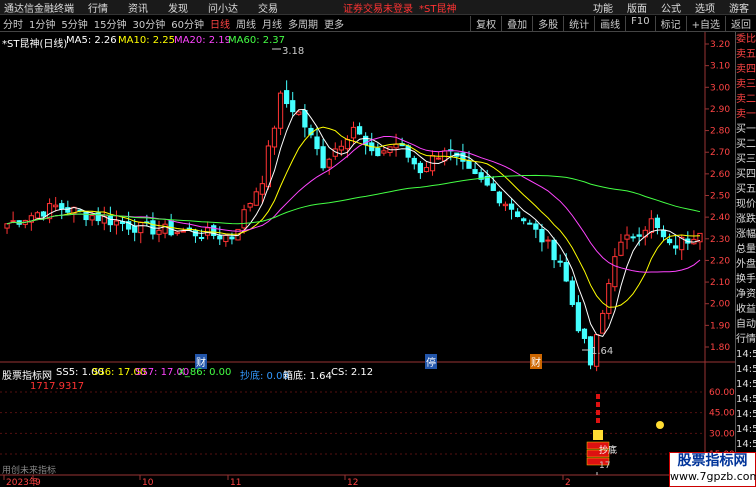 Image resolution: width=756 pixels, height=487 pixels. Describe the element at coordinates (203, 40) in the screenshot. I see `ma20-label: MA20: 2.19` at that location.